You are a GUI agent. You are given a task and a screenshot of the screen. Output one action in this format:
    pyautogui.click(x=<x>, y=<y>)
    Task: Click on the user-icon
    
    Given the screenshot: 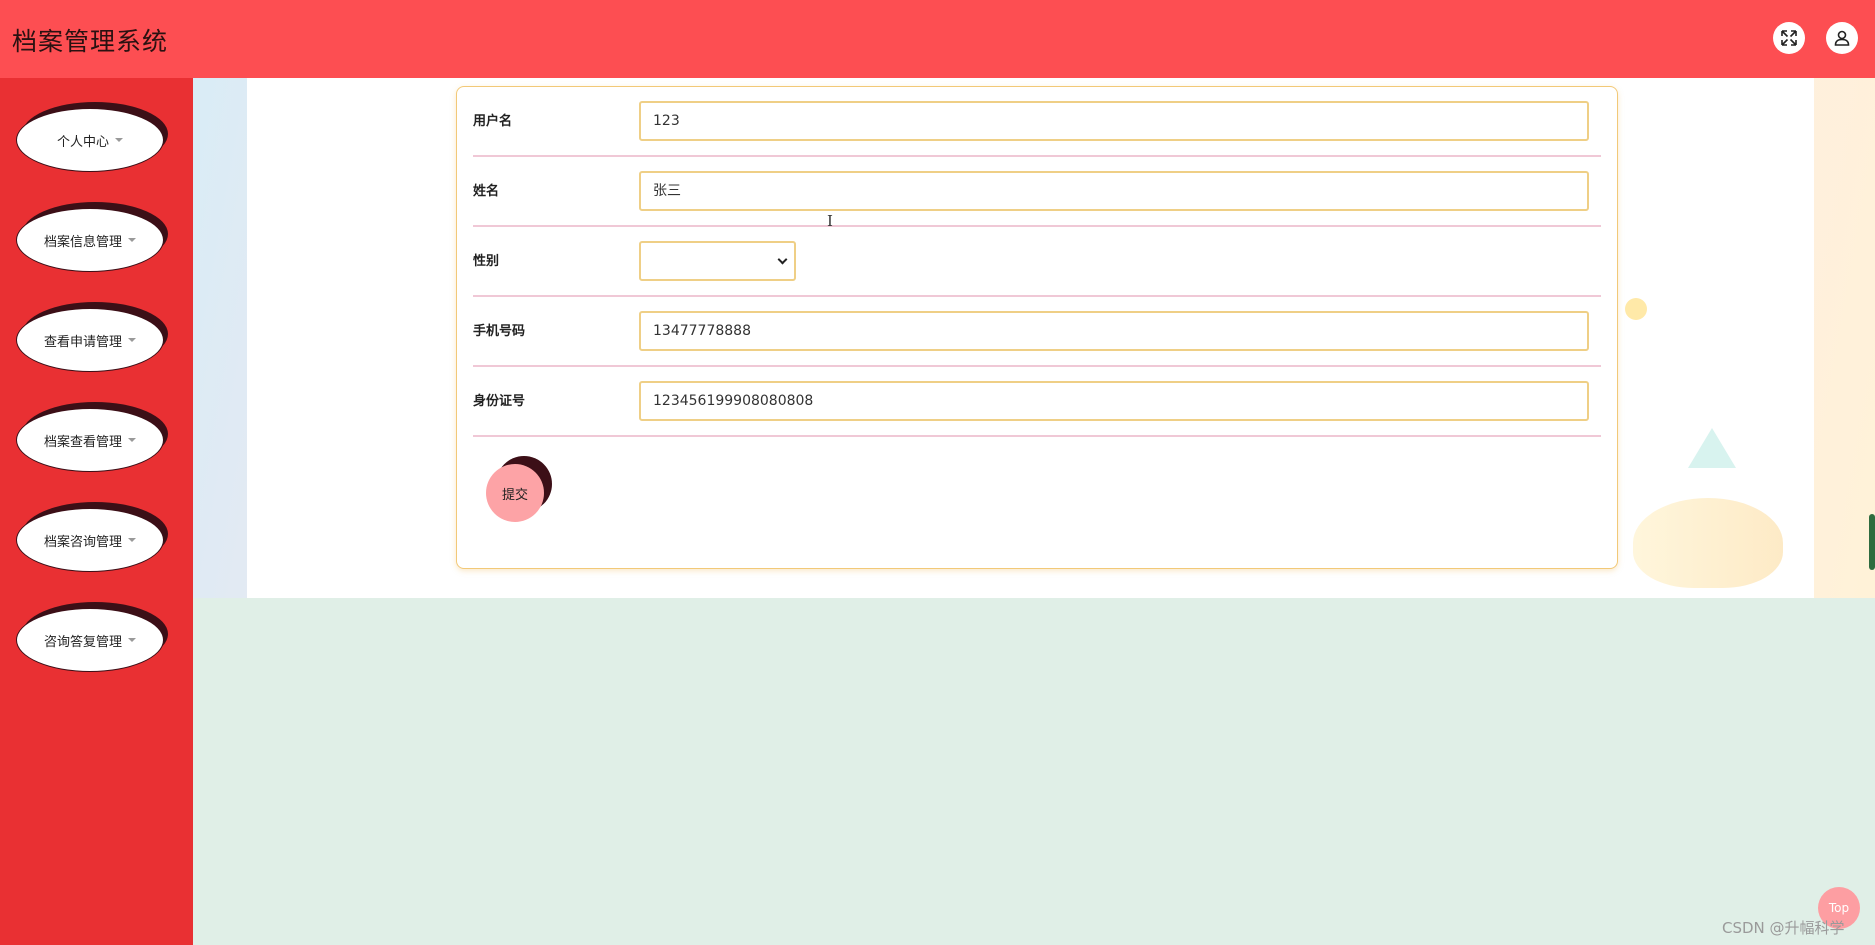 What is the action you would take?
    pyautogui.click(x=1842, y=38)
    